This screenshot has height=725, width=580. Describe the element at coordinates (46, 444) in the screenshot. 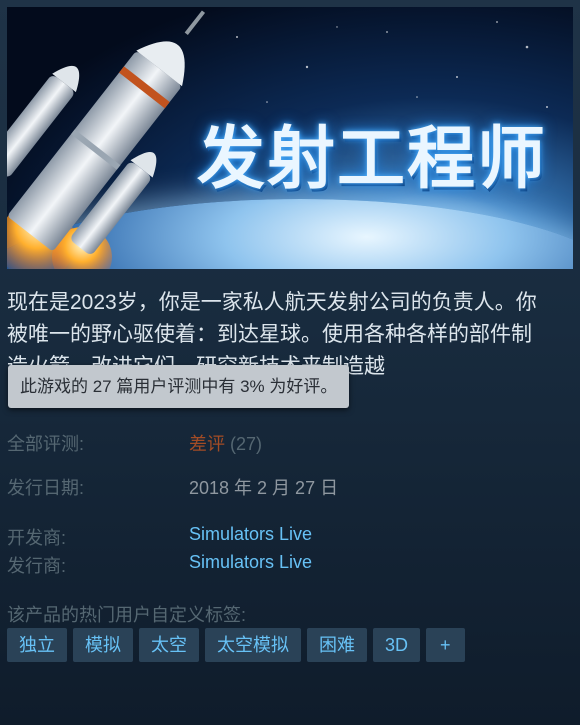

I see `reviews-label: 全部评测:` at that location.